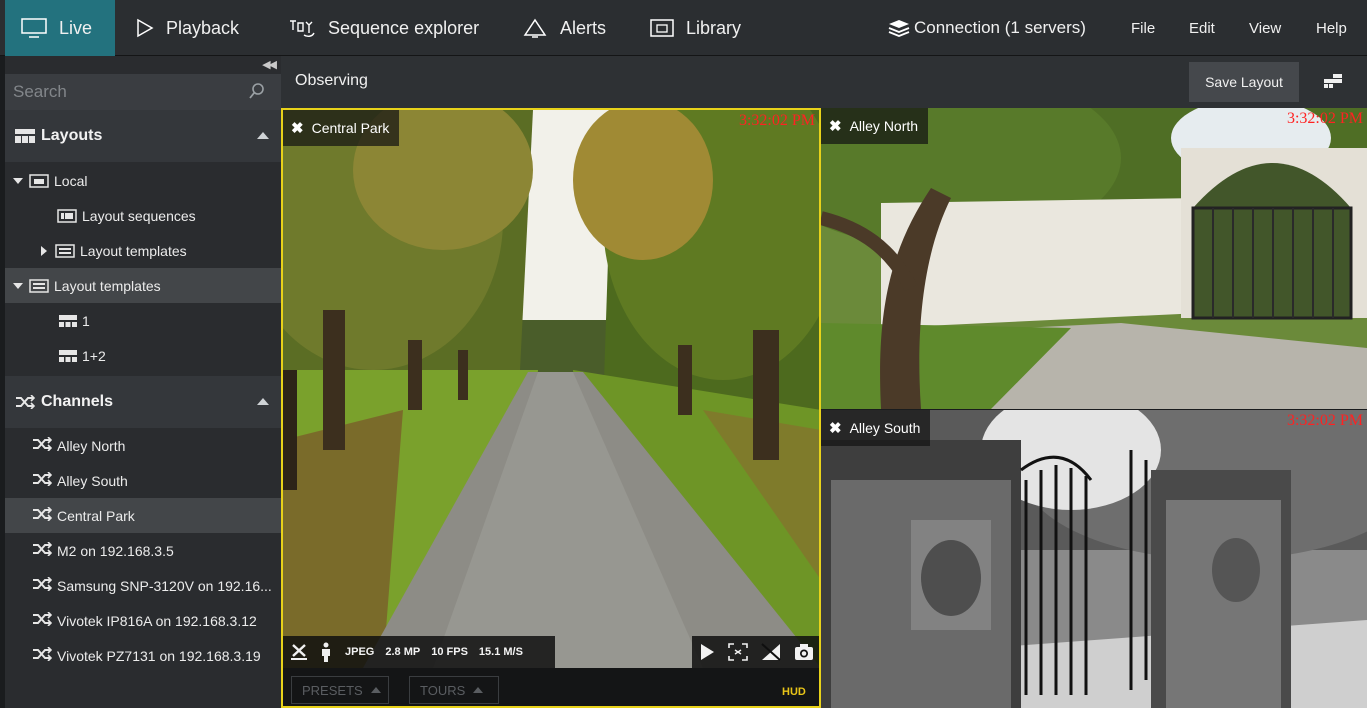  Describe the element at coordinates (804, 652) in the screenshot. I see `camera-snapshot-icon` at that location.